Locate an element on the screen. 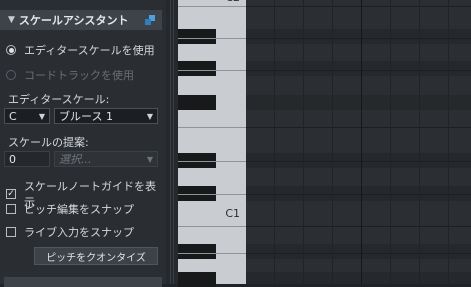 The image size is (471, 287). piano-keyboard: C1 C2 is located at coordinates (212, 143).